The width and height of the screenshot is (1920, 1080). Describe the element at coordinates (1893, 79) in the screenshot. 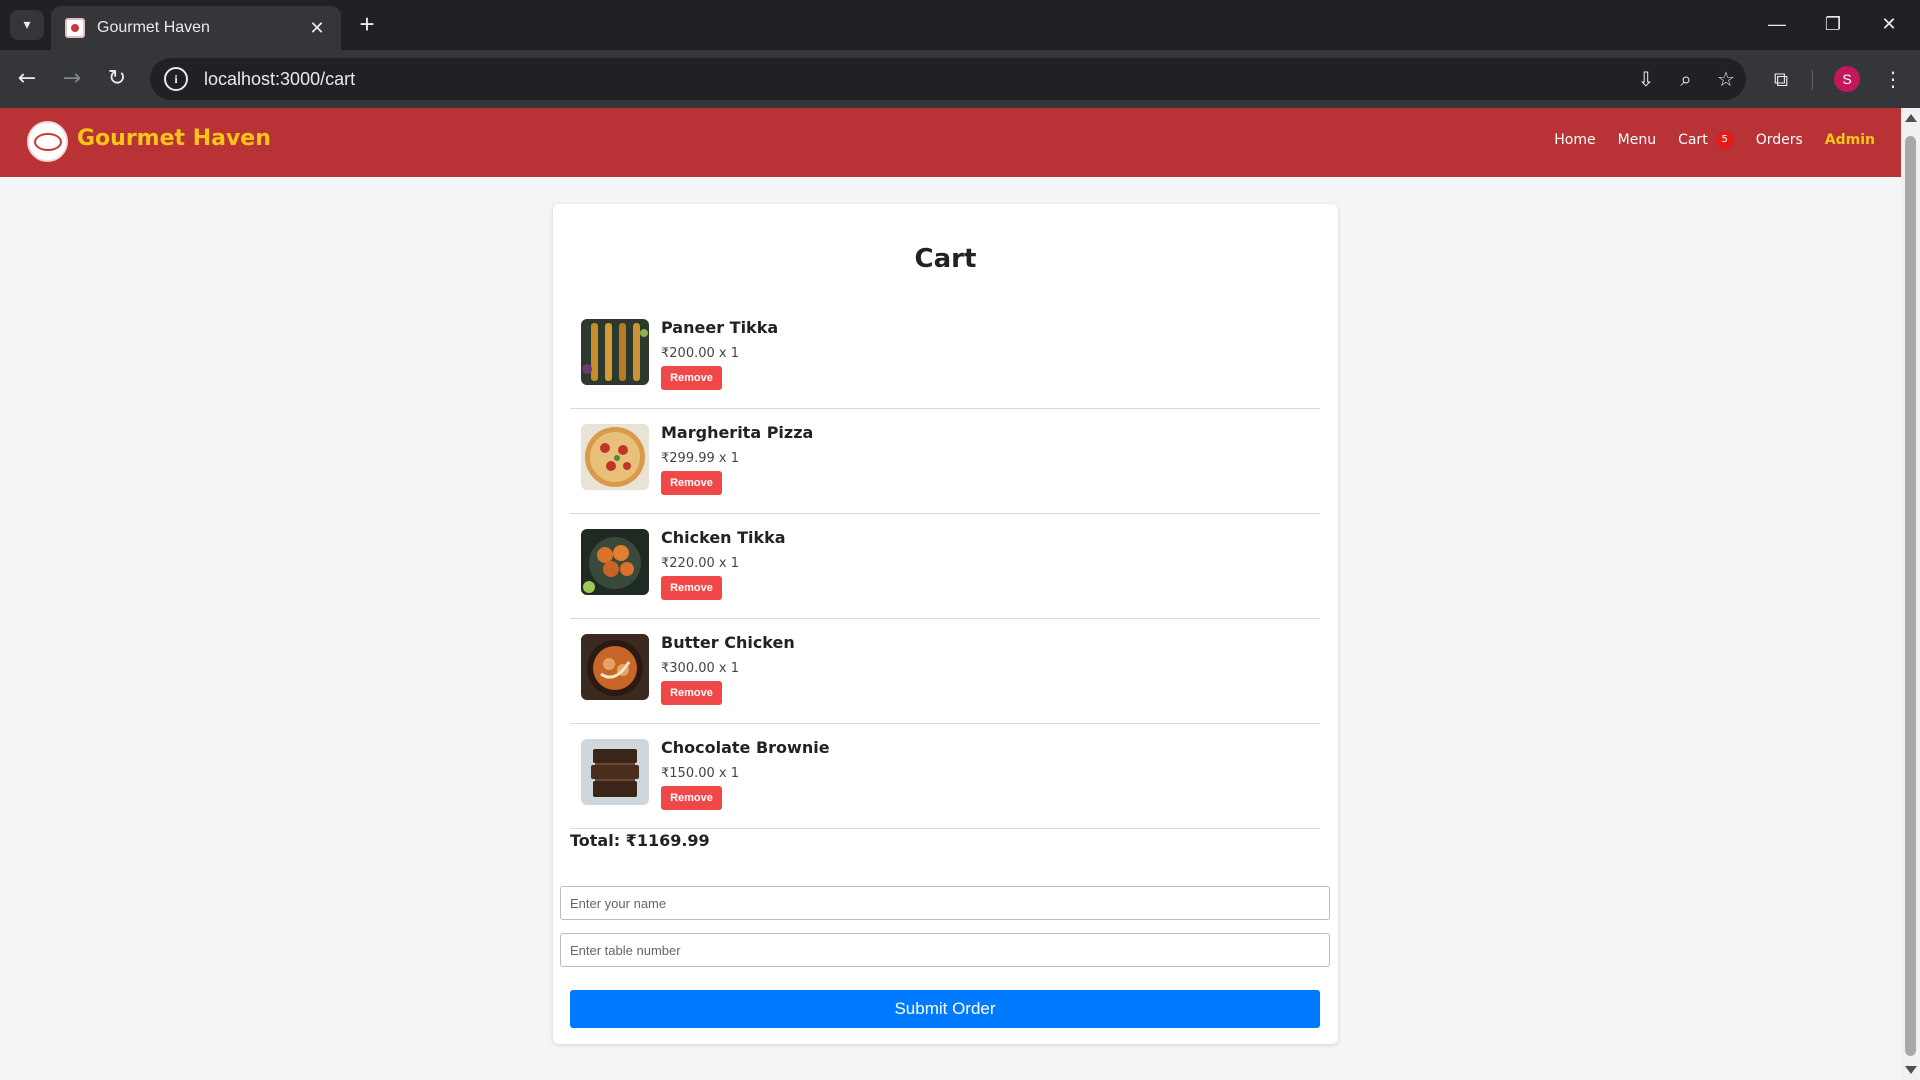

I see `browser-menu-icon: ⋮` at that location.